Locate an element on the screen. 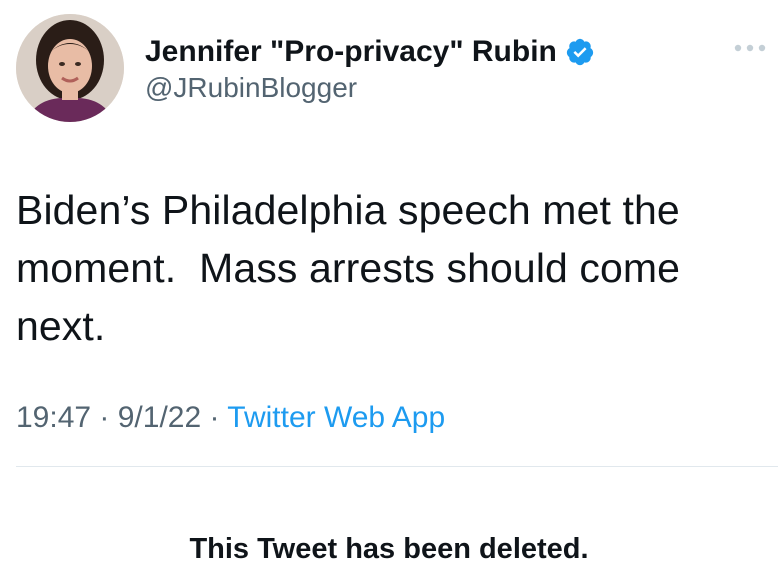  author-handle: @JRubinBlogger is located at coordinates (251, 88).